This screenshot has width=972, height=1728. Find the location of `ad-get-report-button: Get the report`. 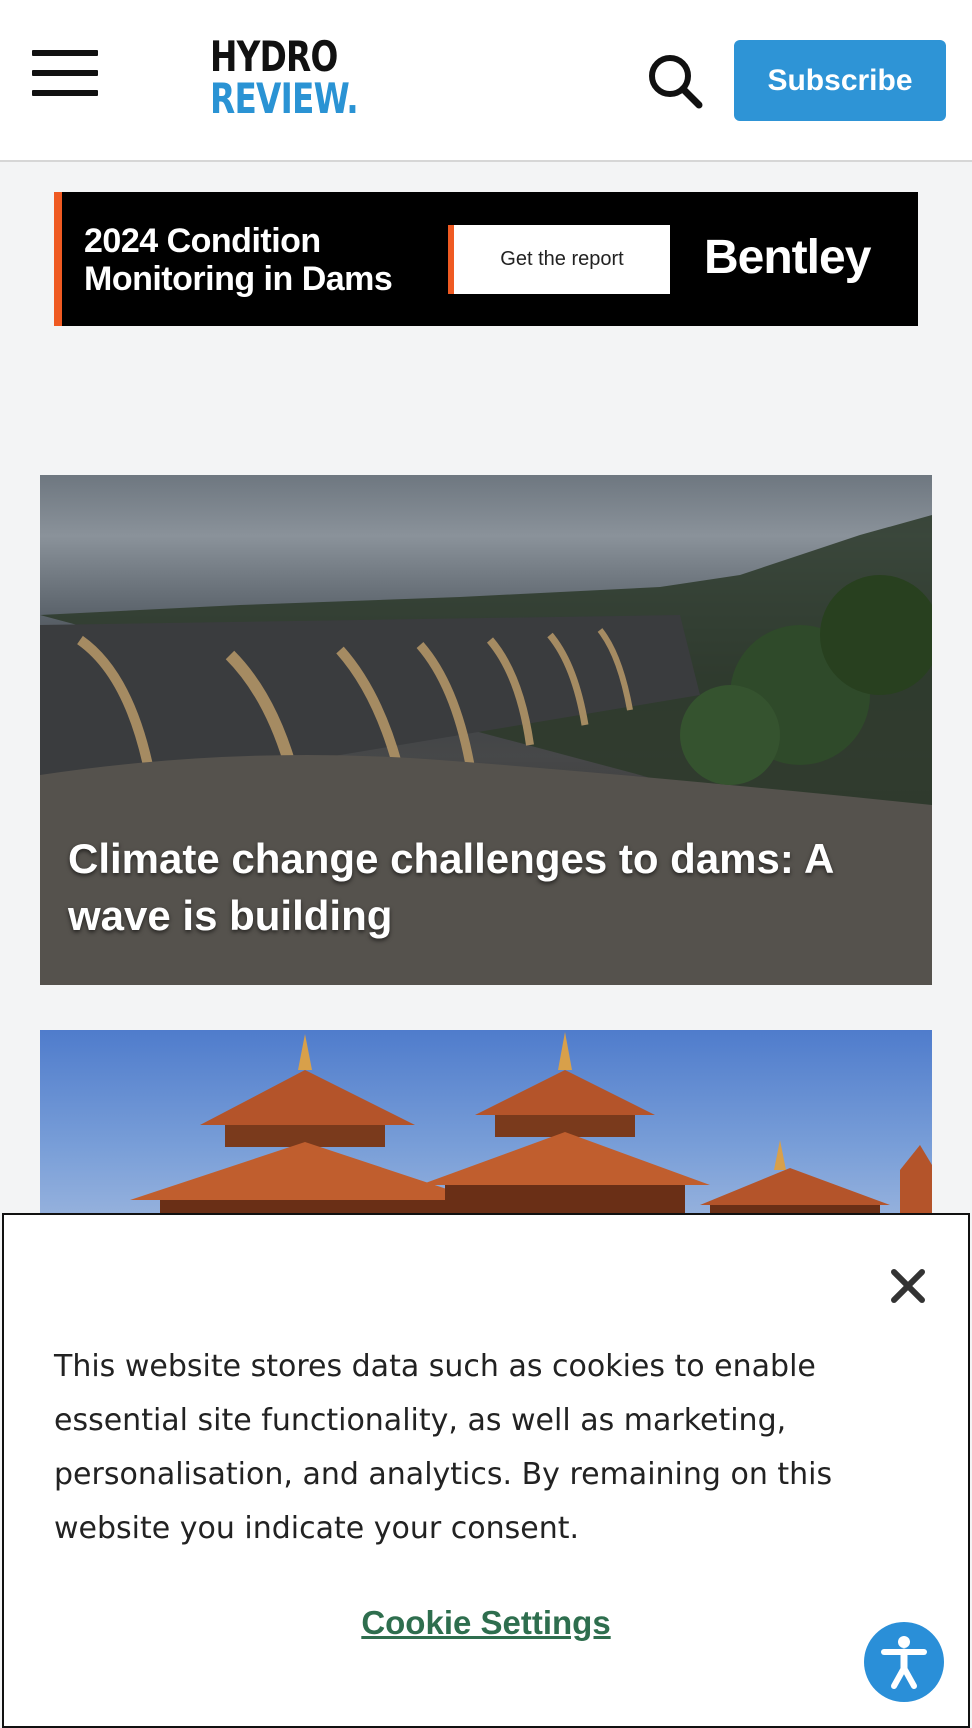

ad-get-report-button: Get the report is located at coordinates (559, 259).